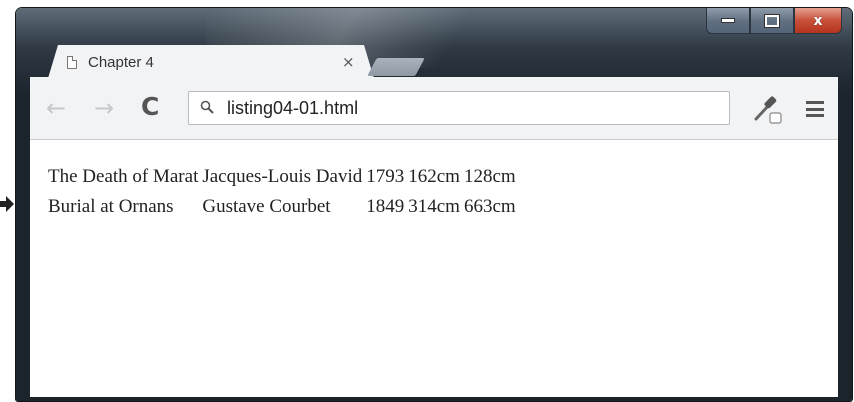  I want to click on table-cell: 1793, so click(385, 176).